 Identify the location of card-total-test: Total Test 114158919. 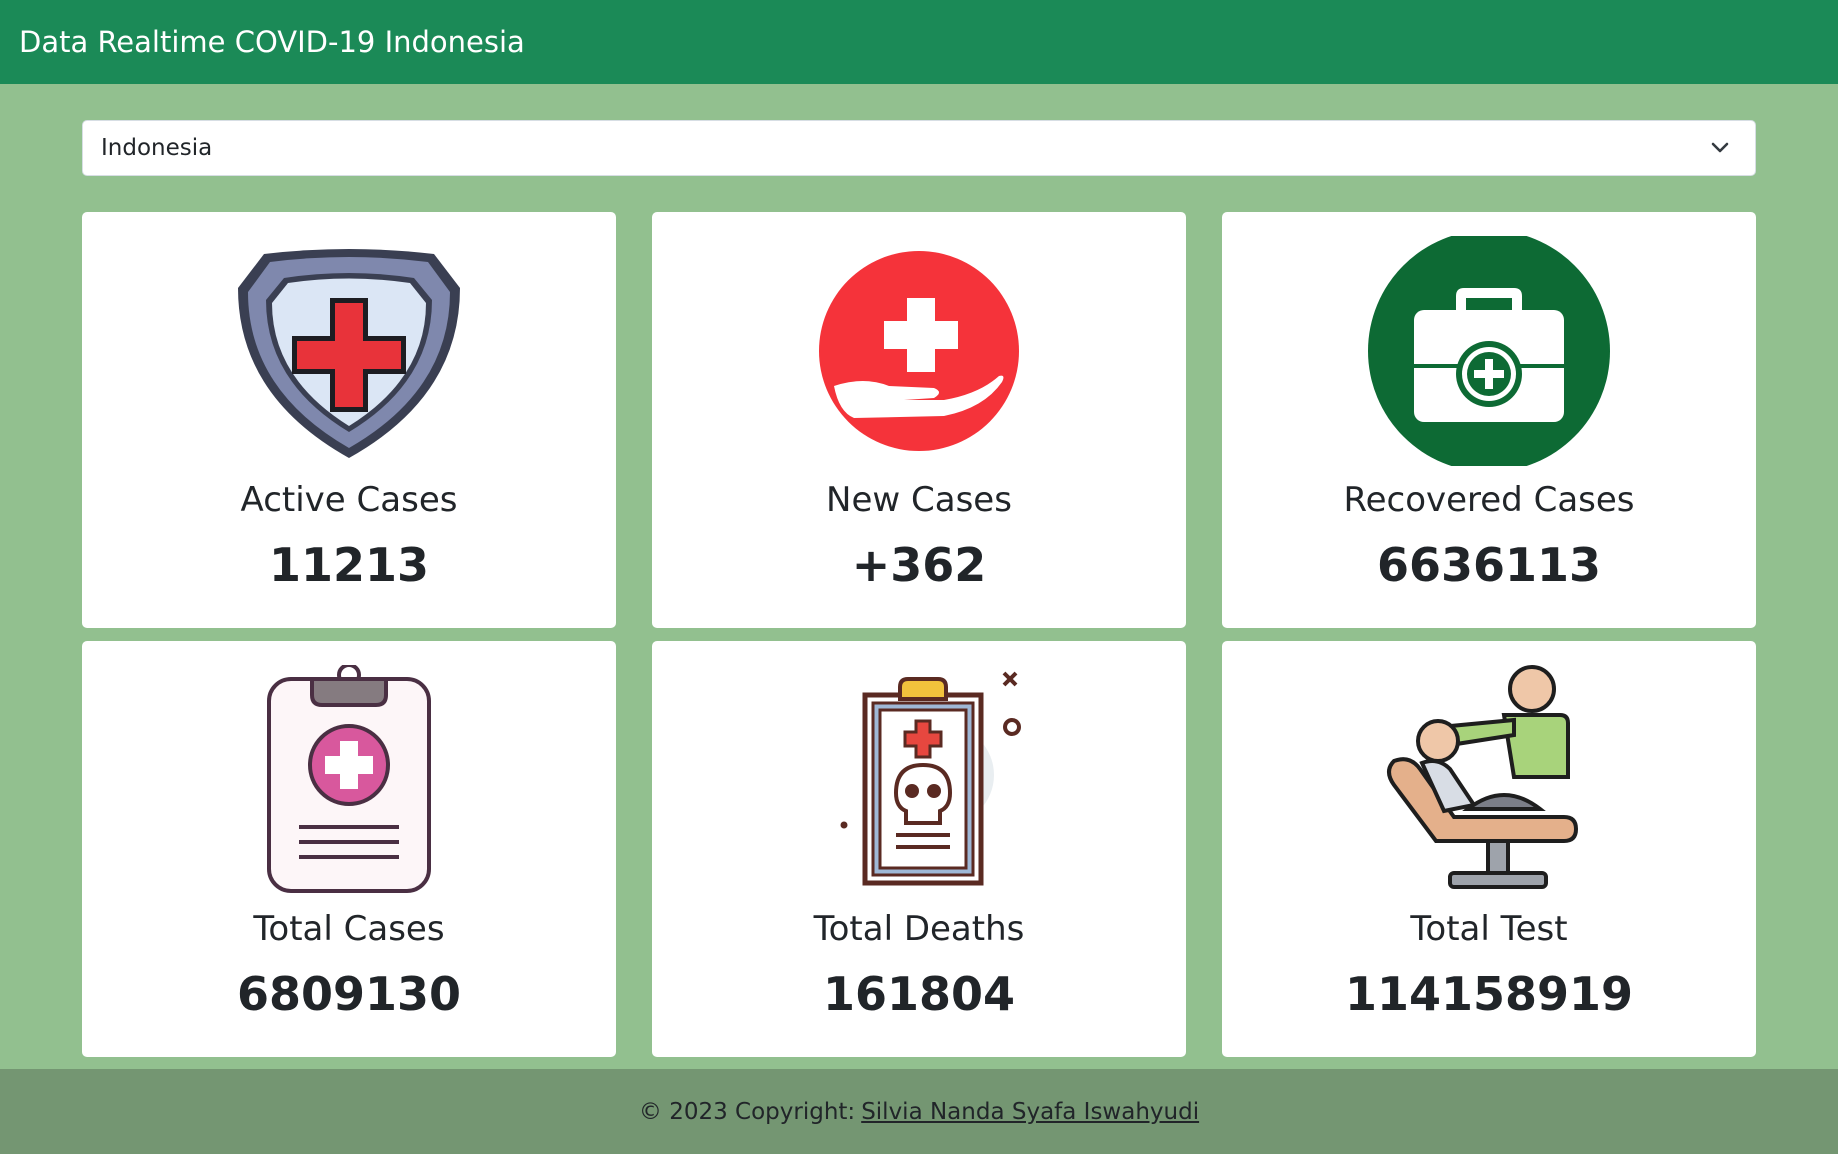
(1489, 849).